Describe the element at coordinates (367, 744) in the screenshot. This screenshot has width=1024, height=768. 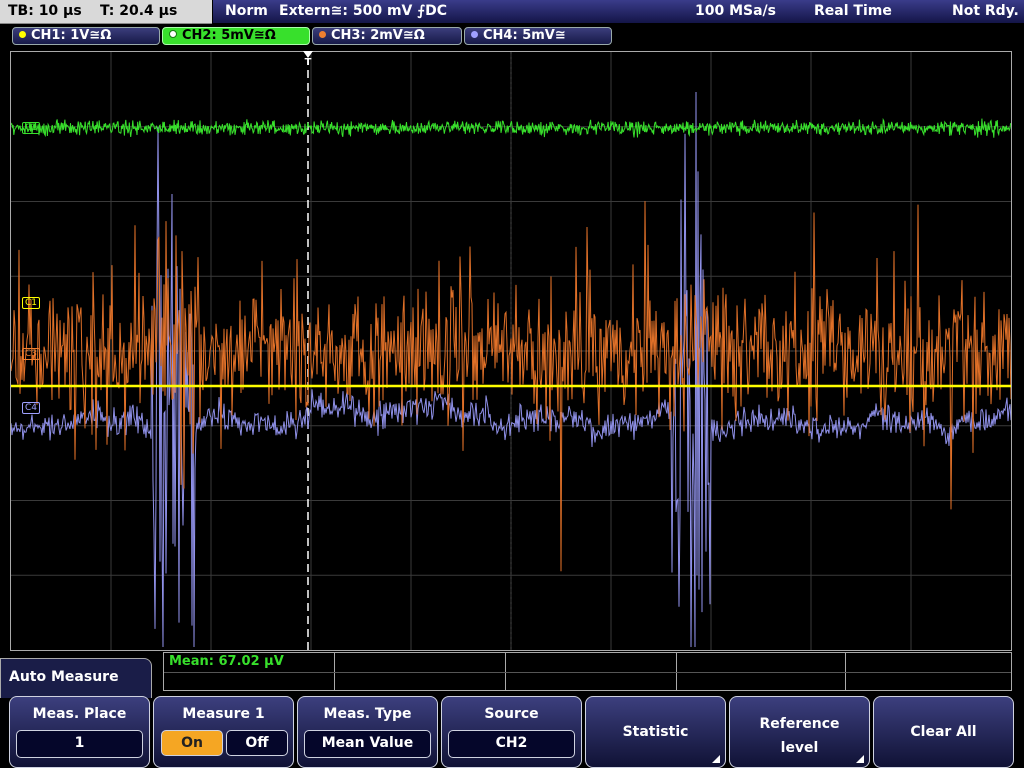
I see `meas-type-value: Mean Value` at that location.